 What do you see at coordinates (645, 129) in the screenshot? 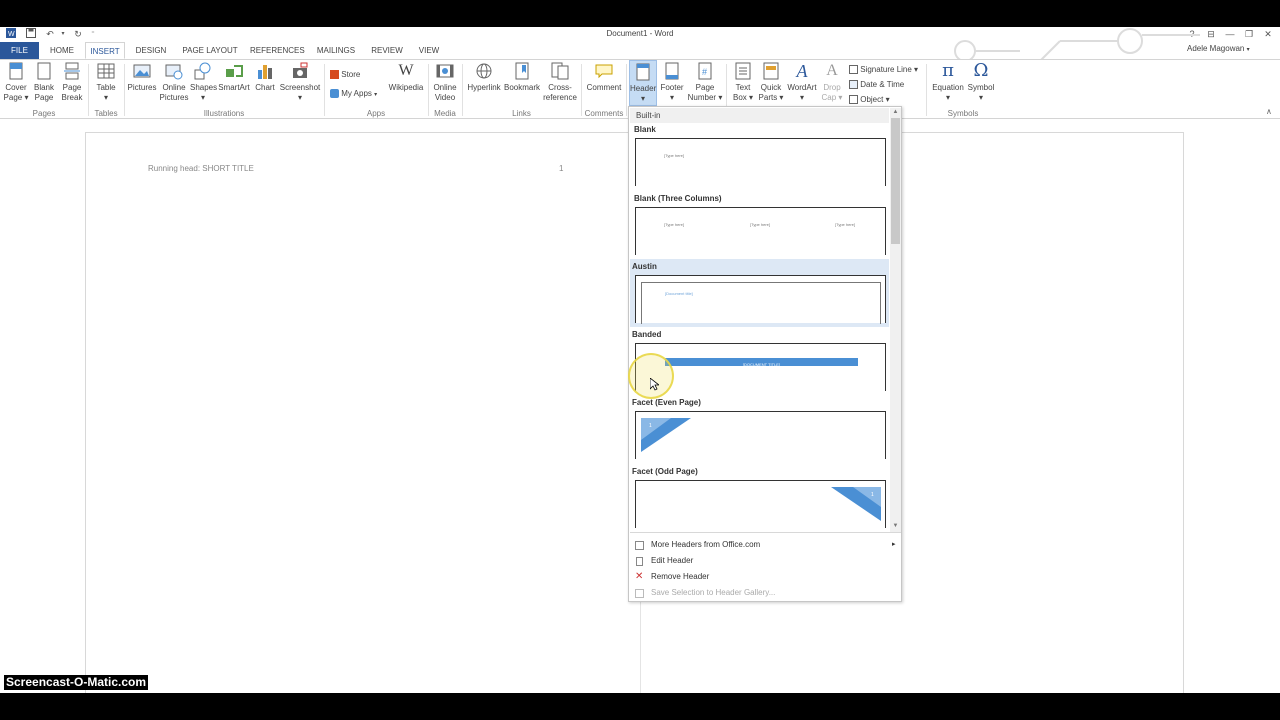
I see `gallery-item-title: Blank` at bounding box center [645, 129].